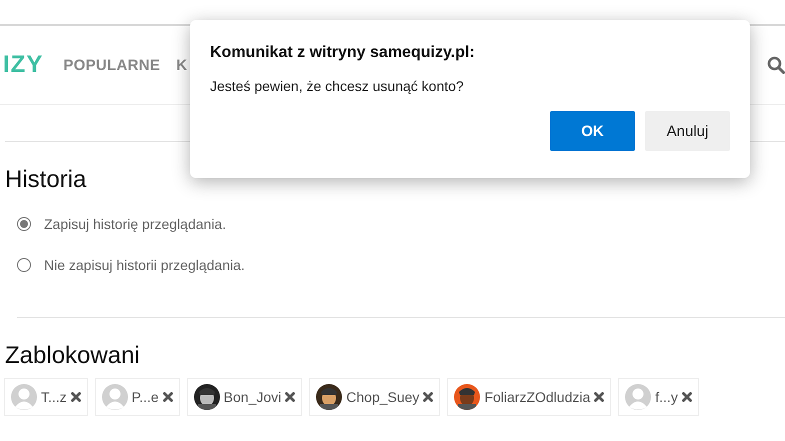  What do you see at coordinates (537, 397) in the screenshot?
I see `username: FoliarzZOdludzia` at bounding box center [537, 397].